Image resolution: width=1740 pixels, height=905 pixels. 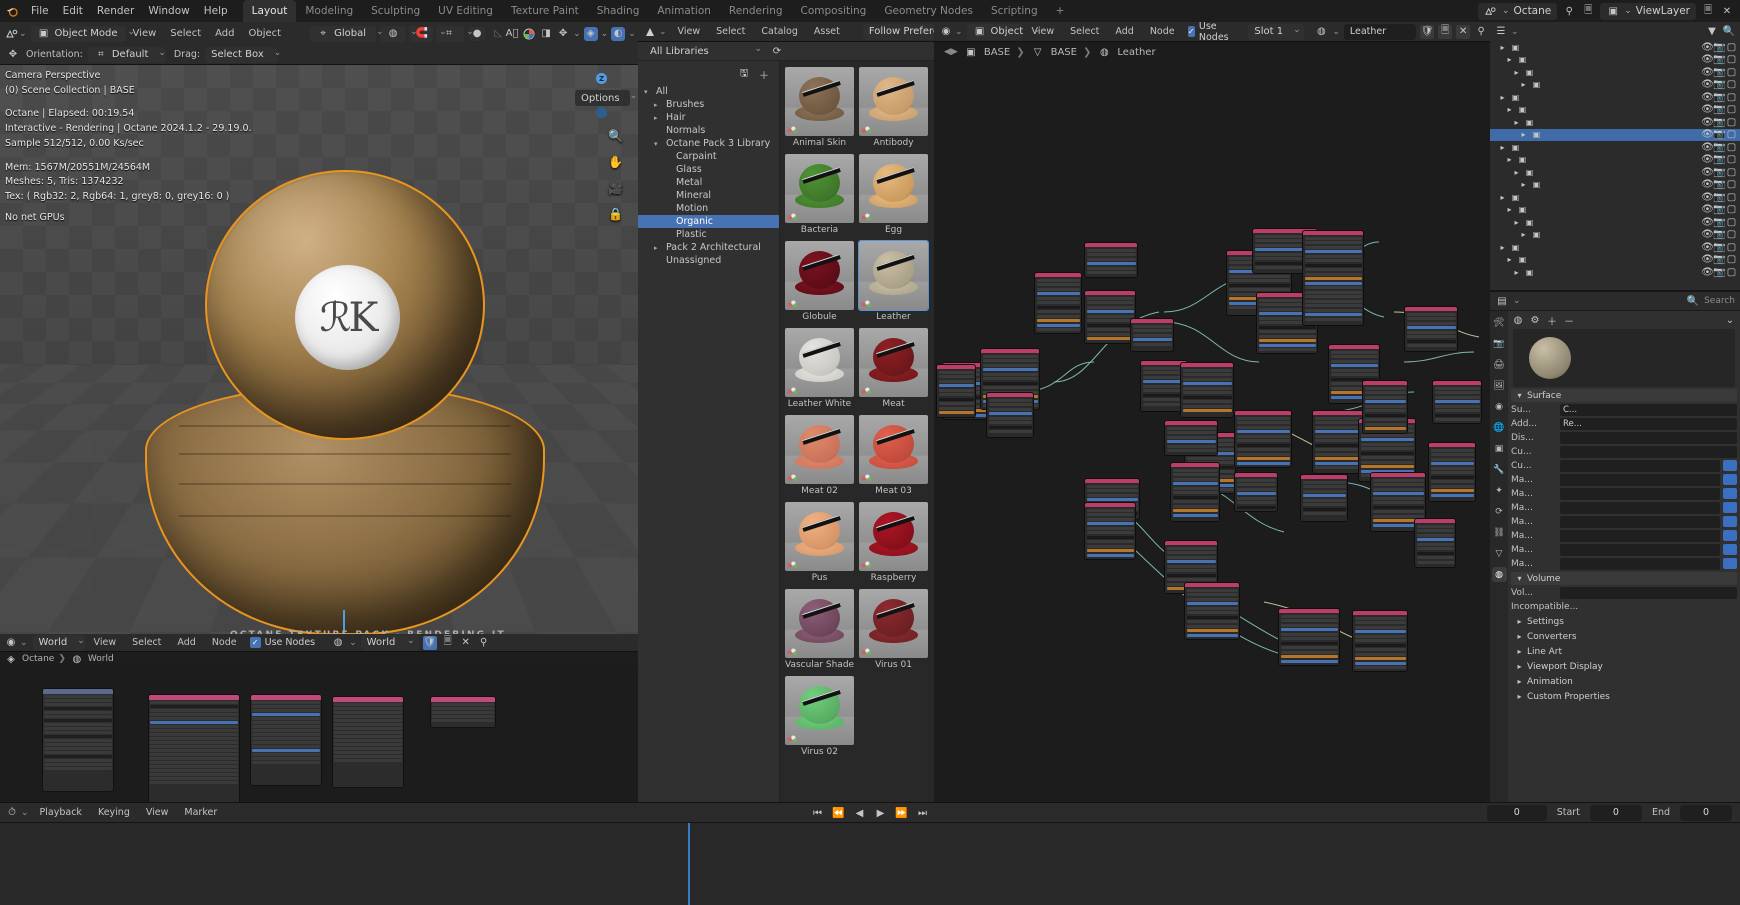 What do you see at coordinates (708, 143) in the screenshot?
I see `catalog-item: ▾ Octane Pack 3 Library` at bounding box center [708, 143].